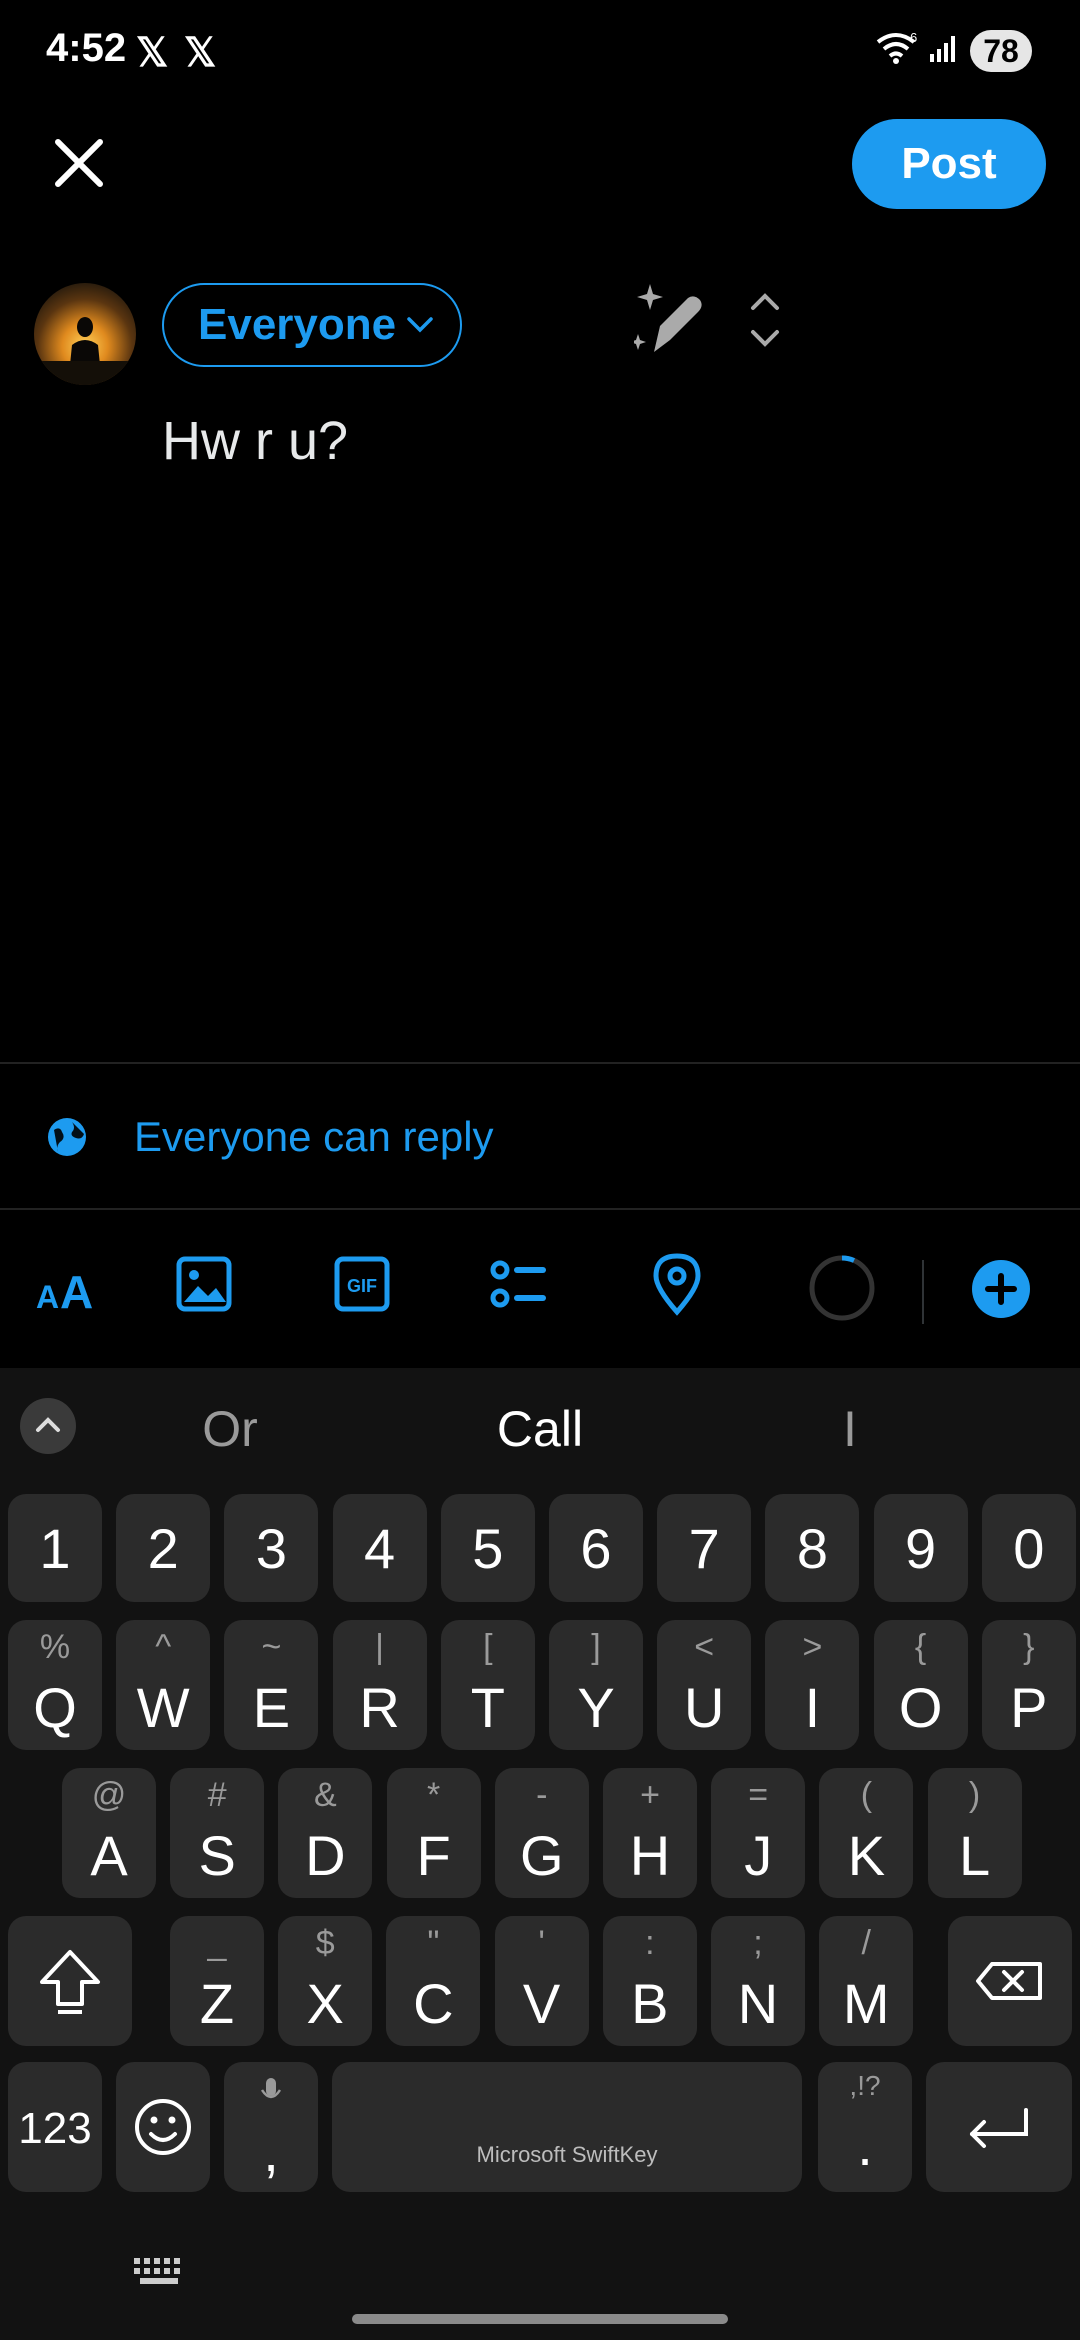 This screenshot has width=1080, height=2340. Describe the element at coordinates (48, 1426) in the screenshot. I see `collapse-suggestions-button` at that location.